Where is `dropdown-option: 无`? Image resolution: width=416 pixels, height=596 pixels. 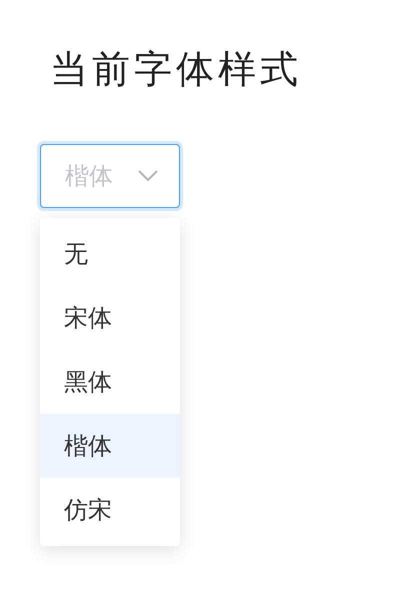
dropdown-option: 无 is located at coordinates (110, 254).